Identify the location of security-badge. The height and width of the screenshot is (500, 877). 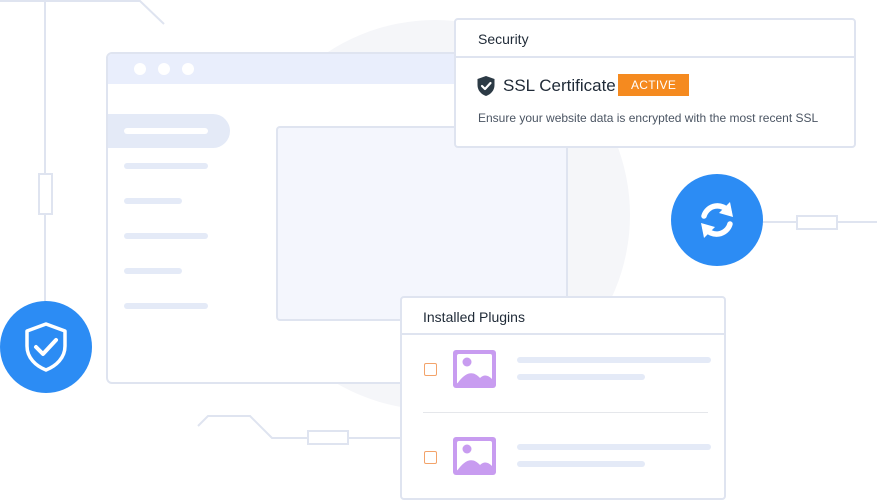
(46, 347).